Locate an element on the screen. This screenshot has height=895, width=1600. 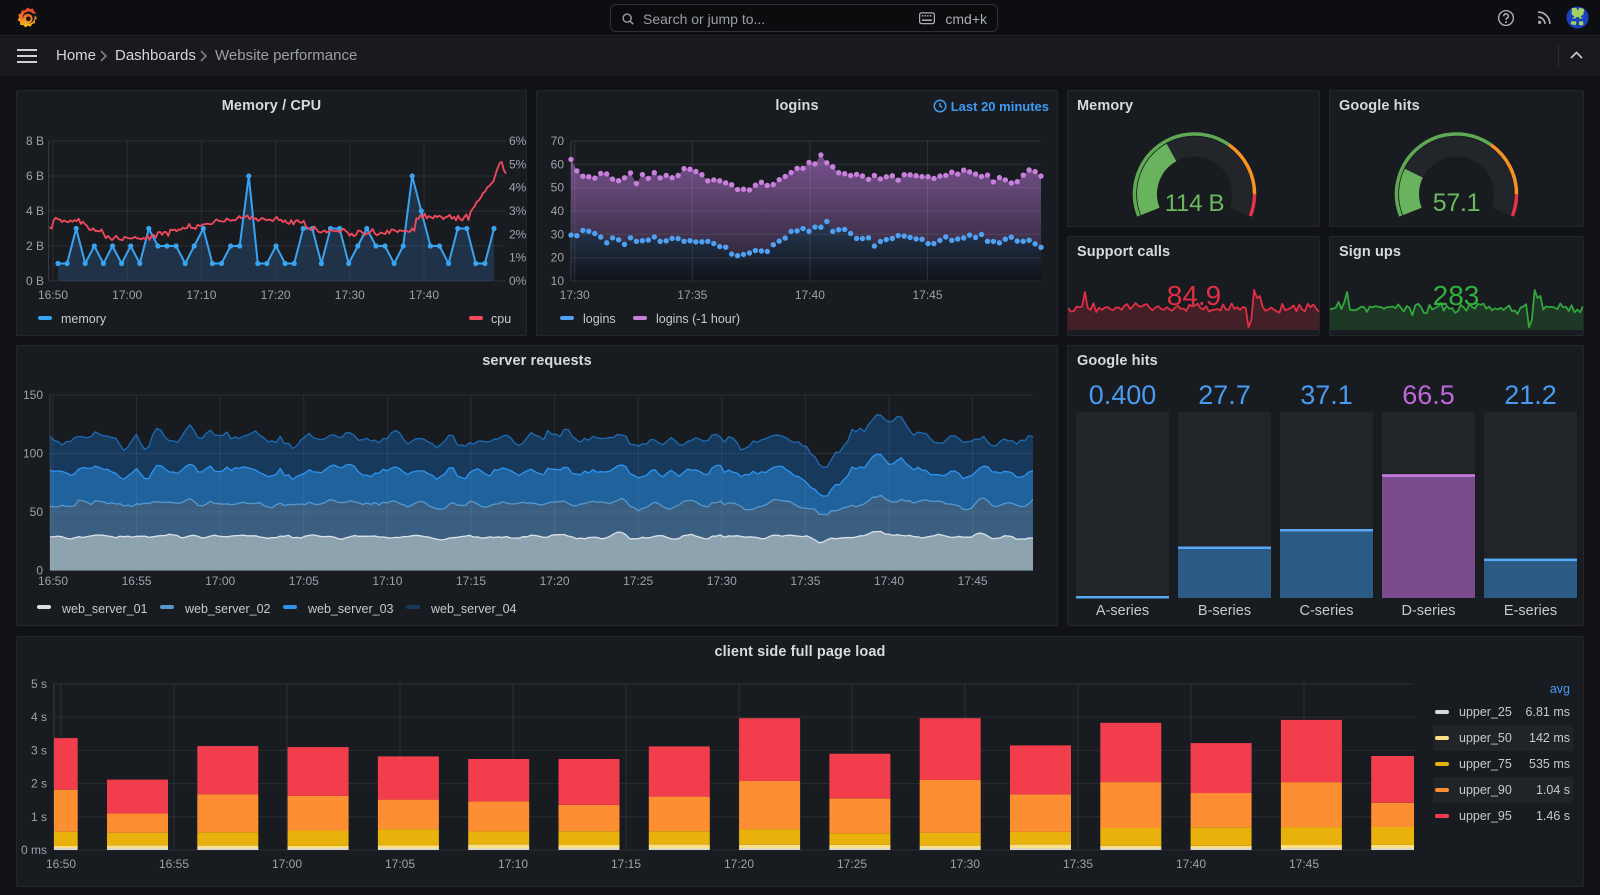
svg-text: B-series is located at coordinates (1224, 611).